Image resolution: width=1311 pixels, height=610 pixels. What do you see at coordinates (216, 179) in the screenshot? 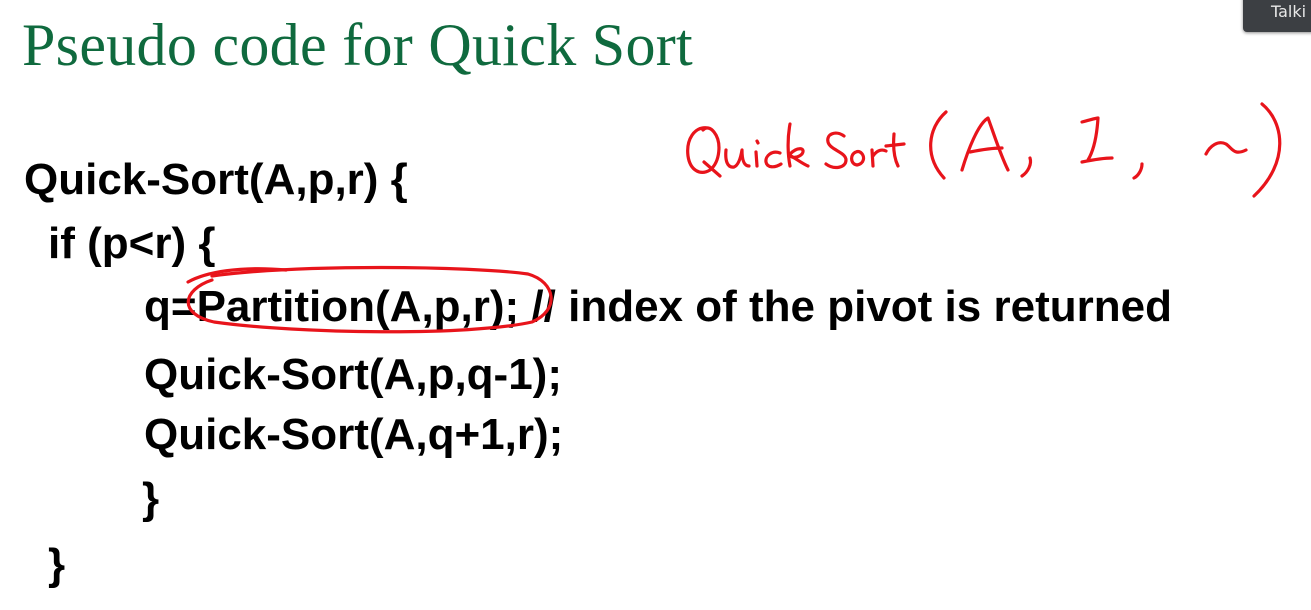
I see `code-line-function-header: Quick-Sort(A,p,r) {` at bounding box center [216, 179].